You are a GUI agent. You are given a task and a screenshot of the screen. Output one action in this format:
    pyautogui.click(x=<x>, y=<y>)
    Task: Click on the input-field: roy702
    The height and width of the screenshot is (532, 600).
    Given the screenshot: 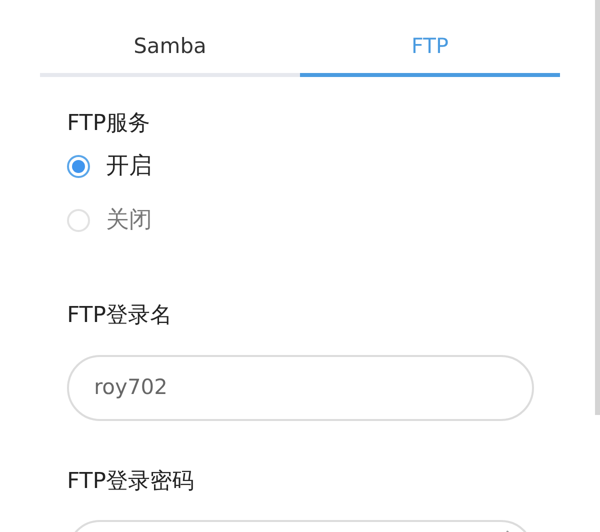 What is the action you would take?
    pyautogui.click(x=300, y=388)
    